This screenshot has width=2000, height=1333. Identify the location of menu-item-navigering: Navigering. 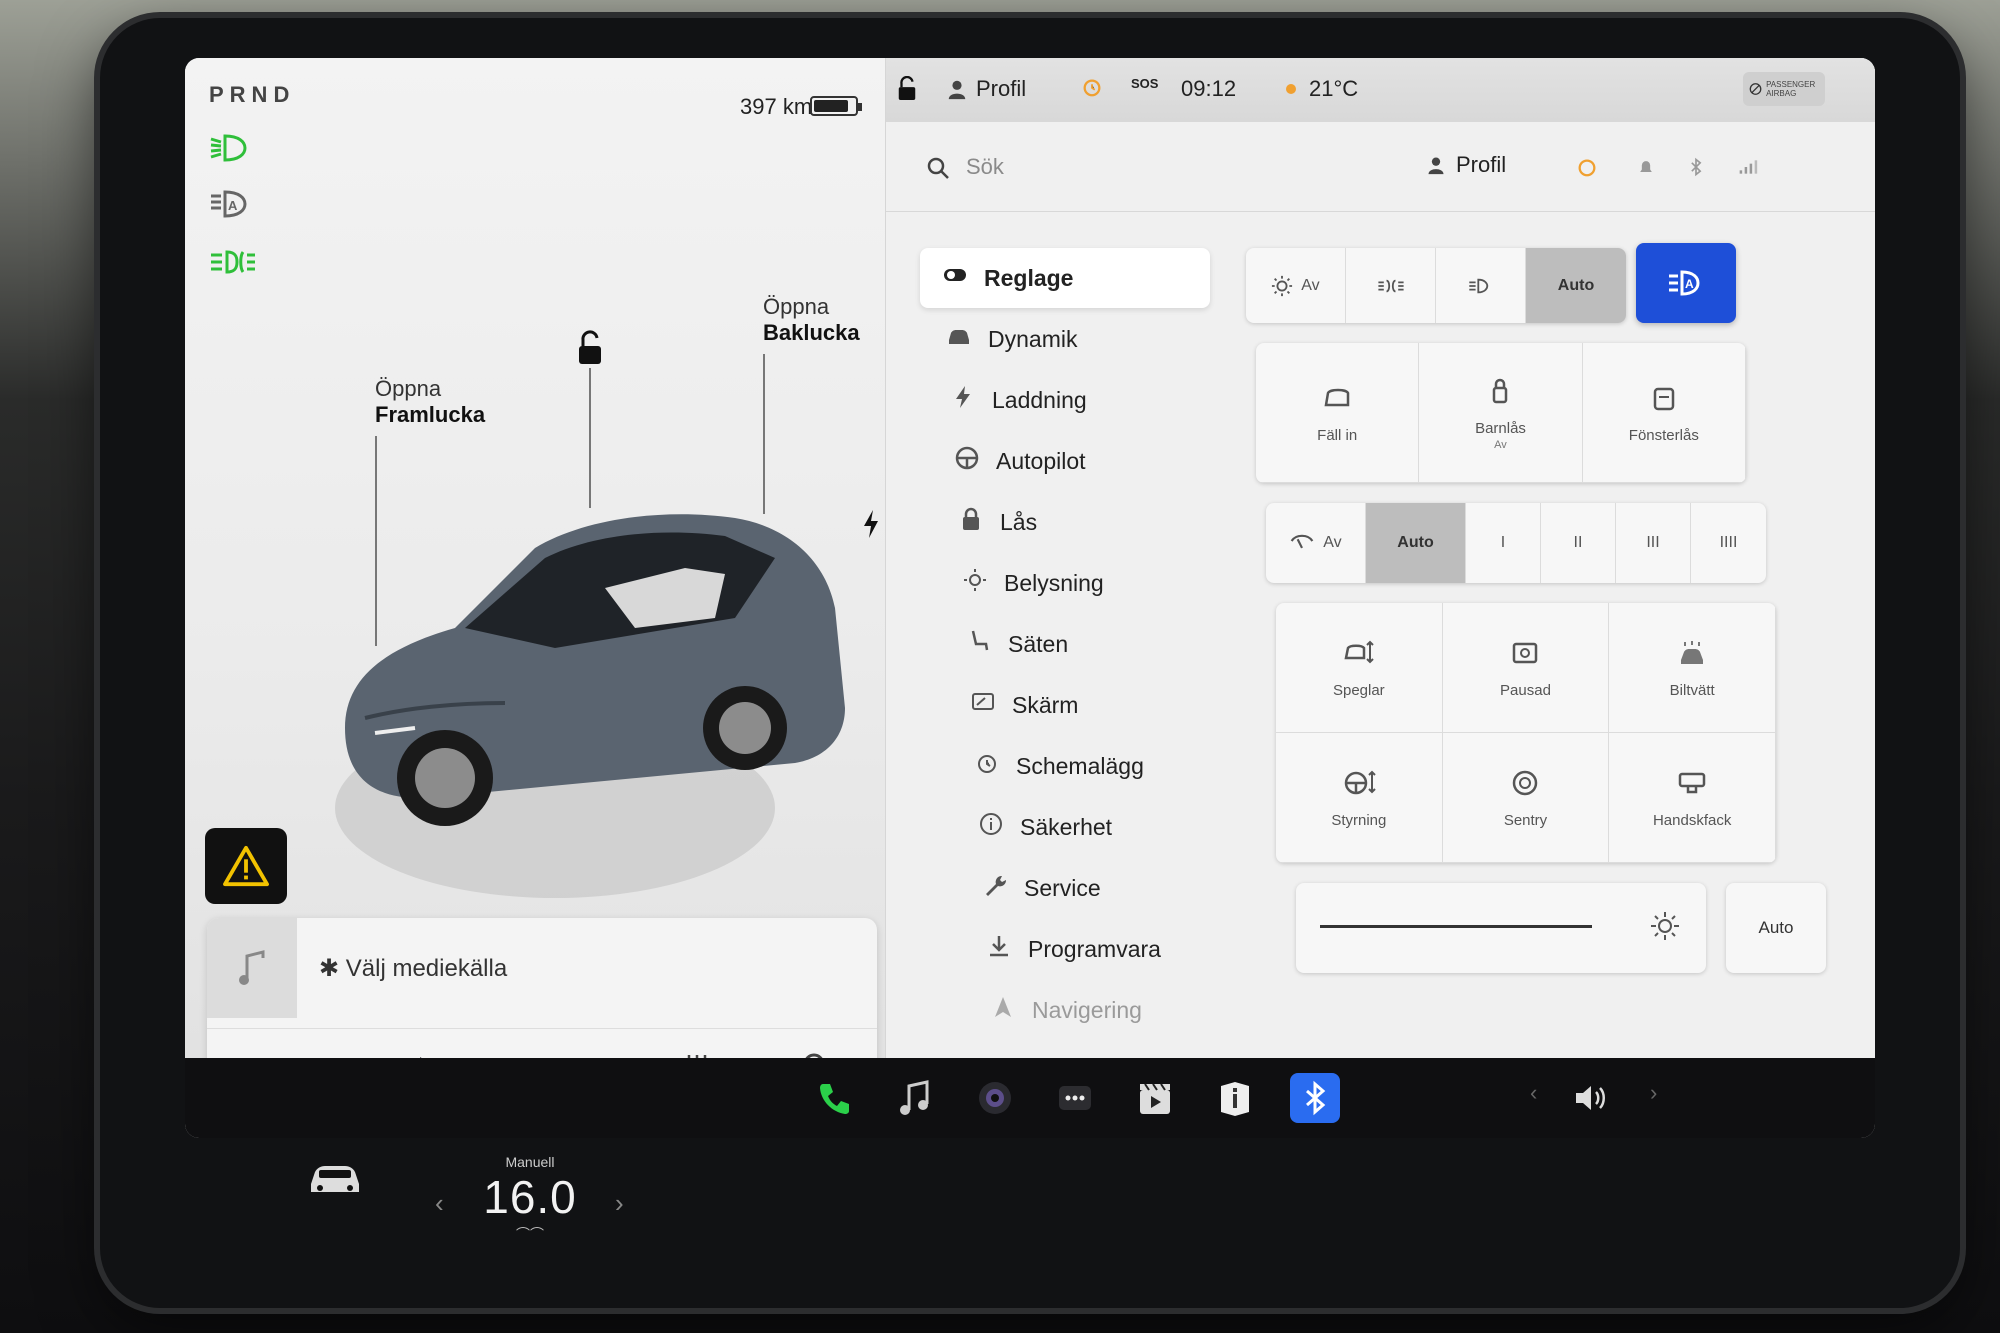
(1089, 1010).